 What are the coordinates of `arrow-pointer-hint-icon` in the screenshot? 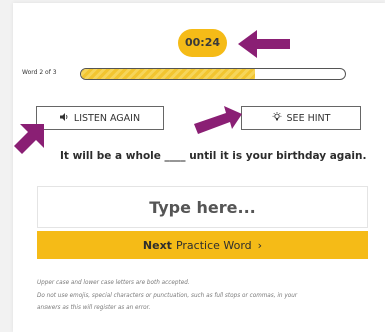 It's located at (218, 120).